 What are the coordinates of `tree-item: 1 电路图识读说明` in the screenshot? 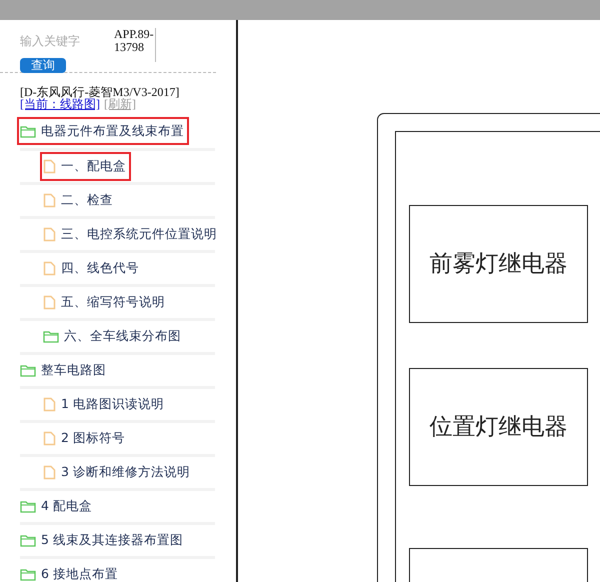 It's located at (112, 404).